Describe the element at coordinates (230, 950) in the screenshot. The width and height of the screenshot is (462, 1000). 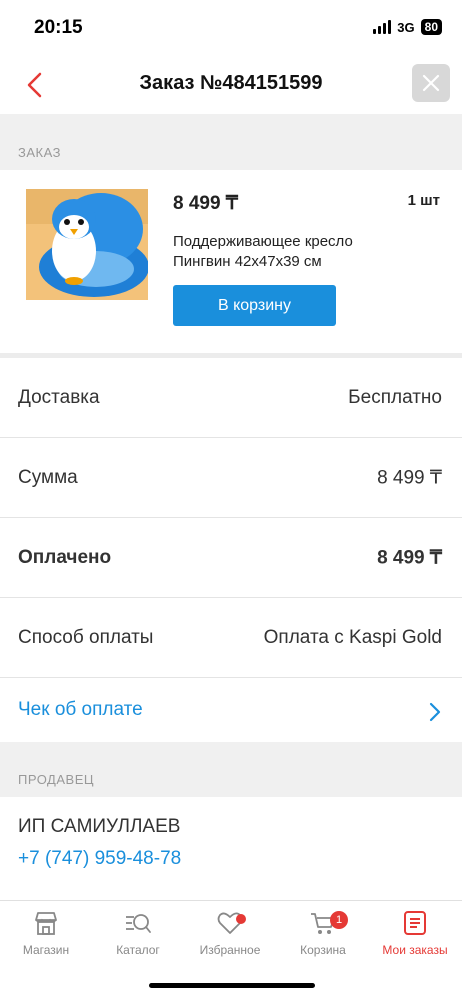
I see `tab-favorites-label: Избранное` at that location.